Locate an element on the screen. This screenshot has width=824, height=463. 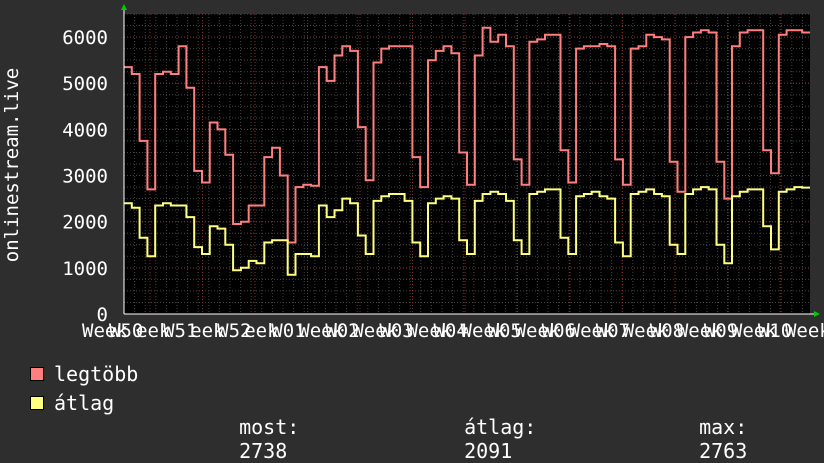
stat-avg-value: 2091 is located at coordinates (488, 451).